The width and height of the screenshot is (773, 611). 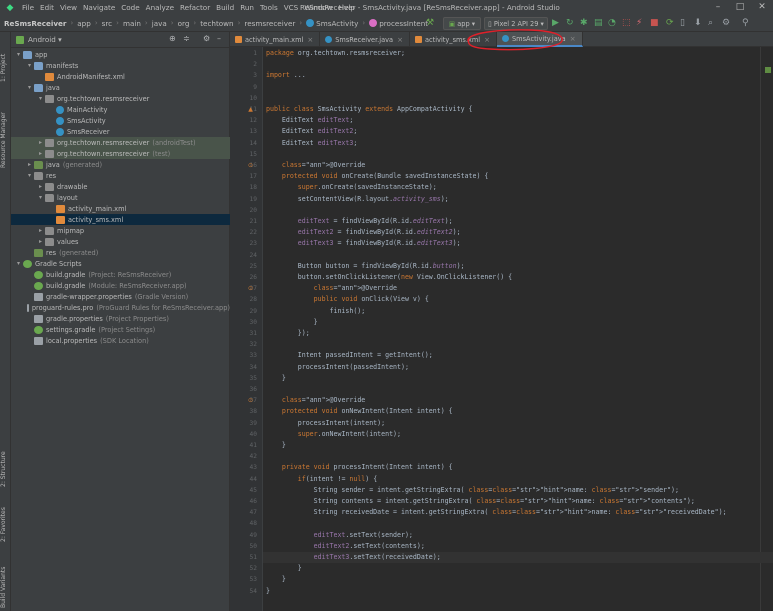 I want to click on tree-item: ▸ drawable, so click(x=120, y=186).